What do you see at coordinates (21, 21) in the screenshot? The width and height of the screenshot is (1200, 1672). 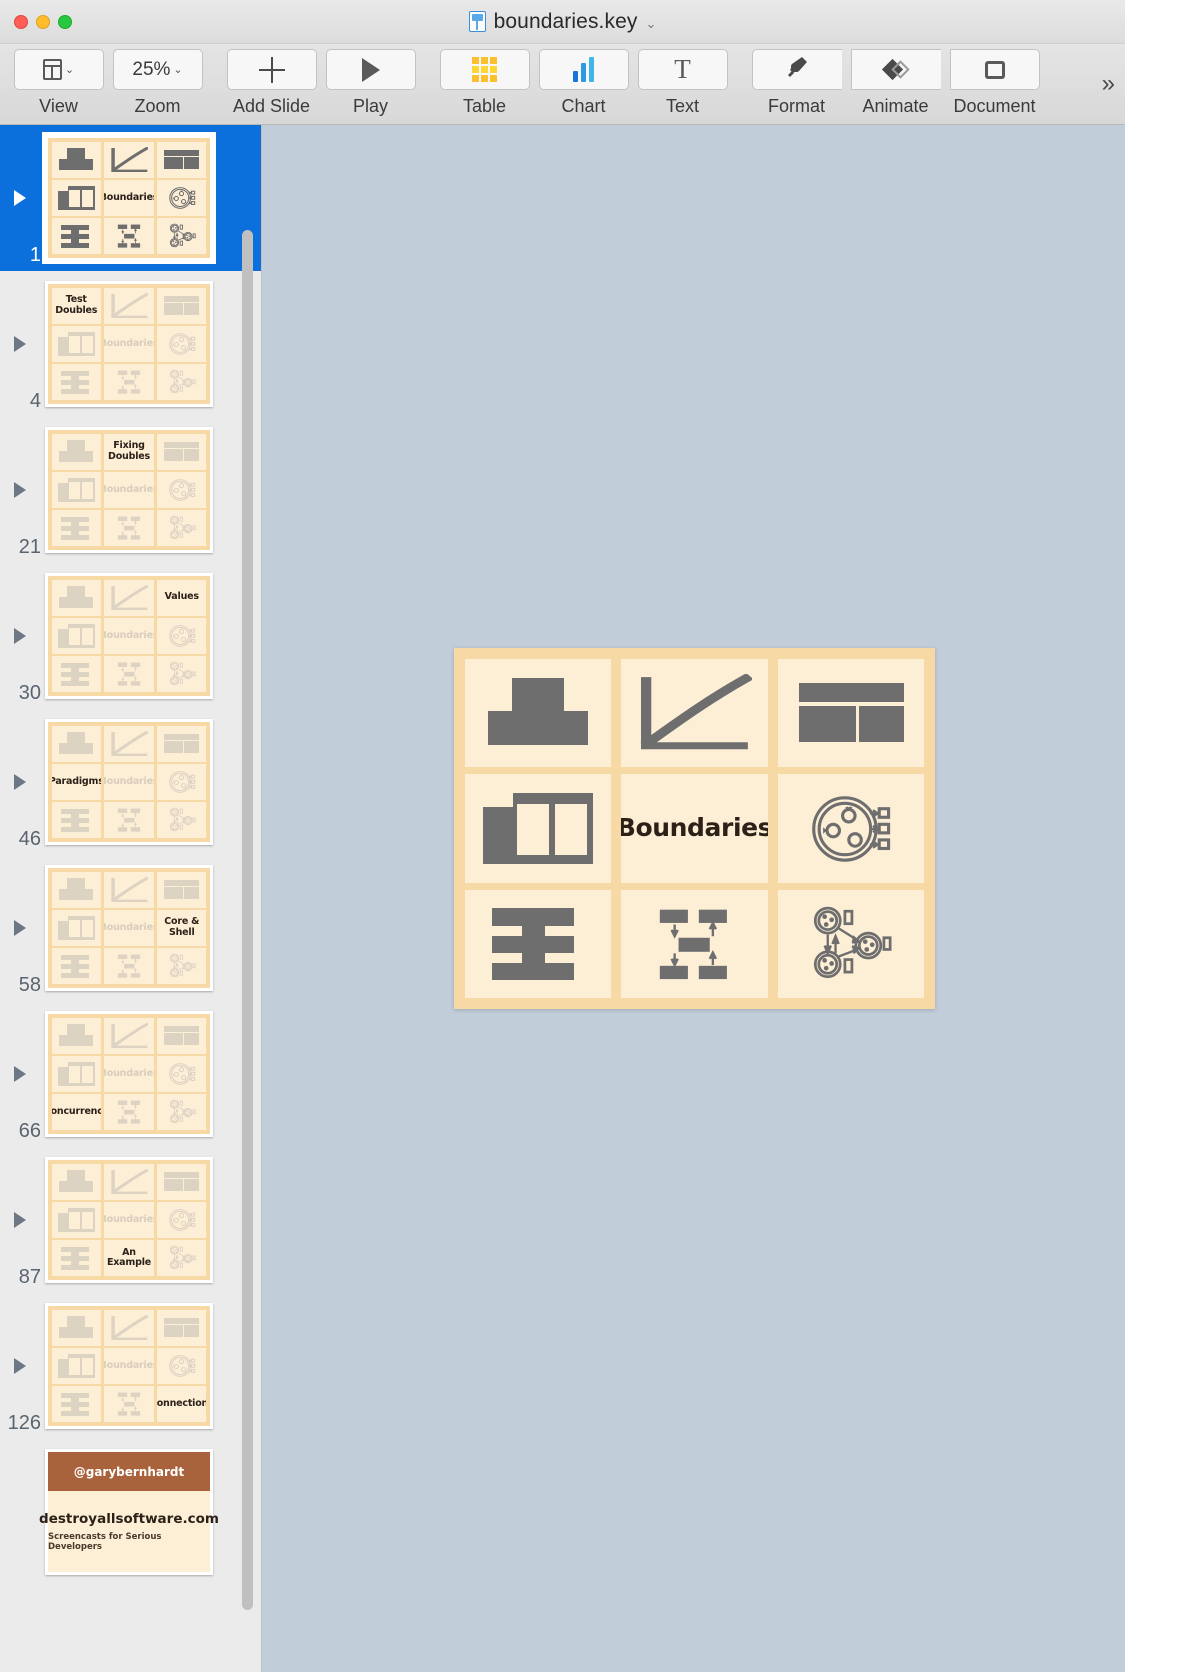 I see `close-button` at bounding box center [21, 21].